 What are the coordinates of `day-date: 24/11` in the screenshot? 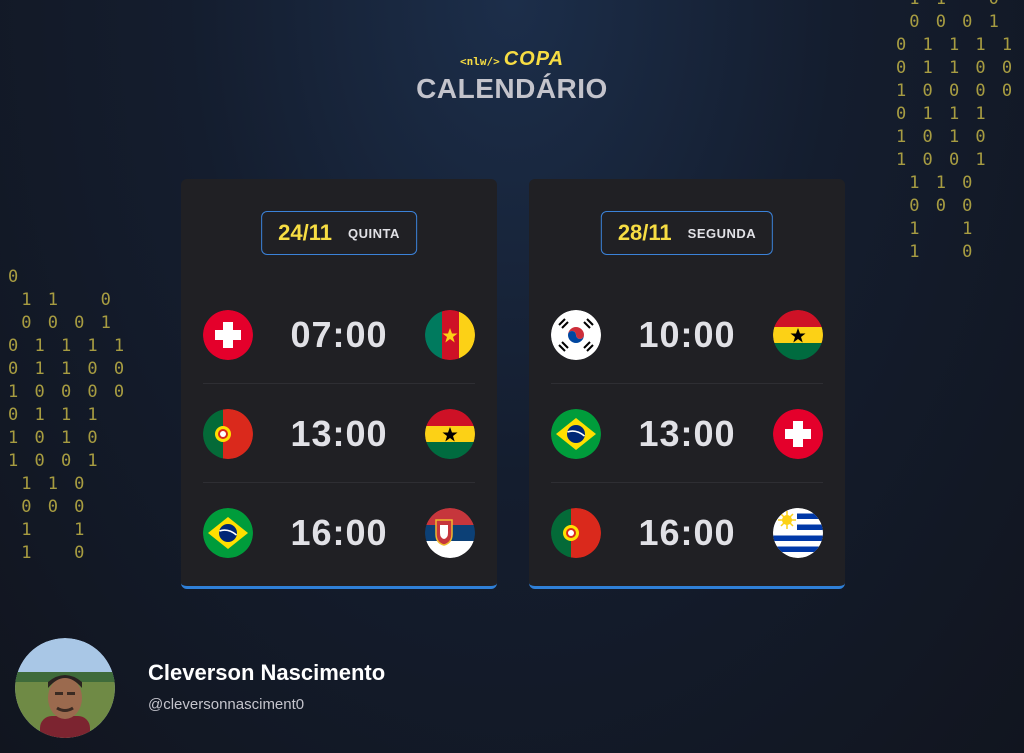 It's located at (305, 232).